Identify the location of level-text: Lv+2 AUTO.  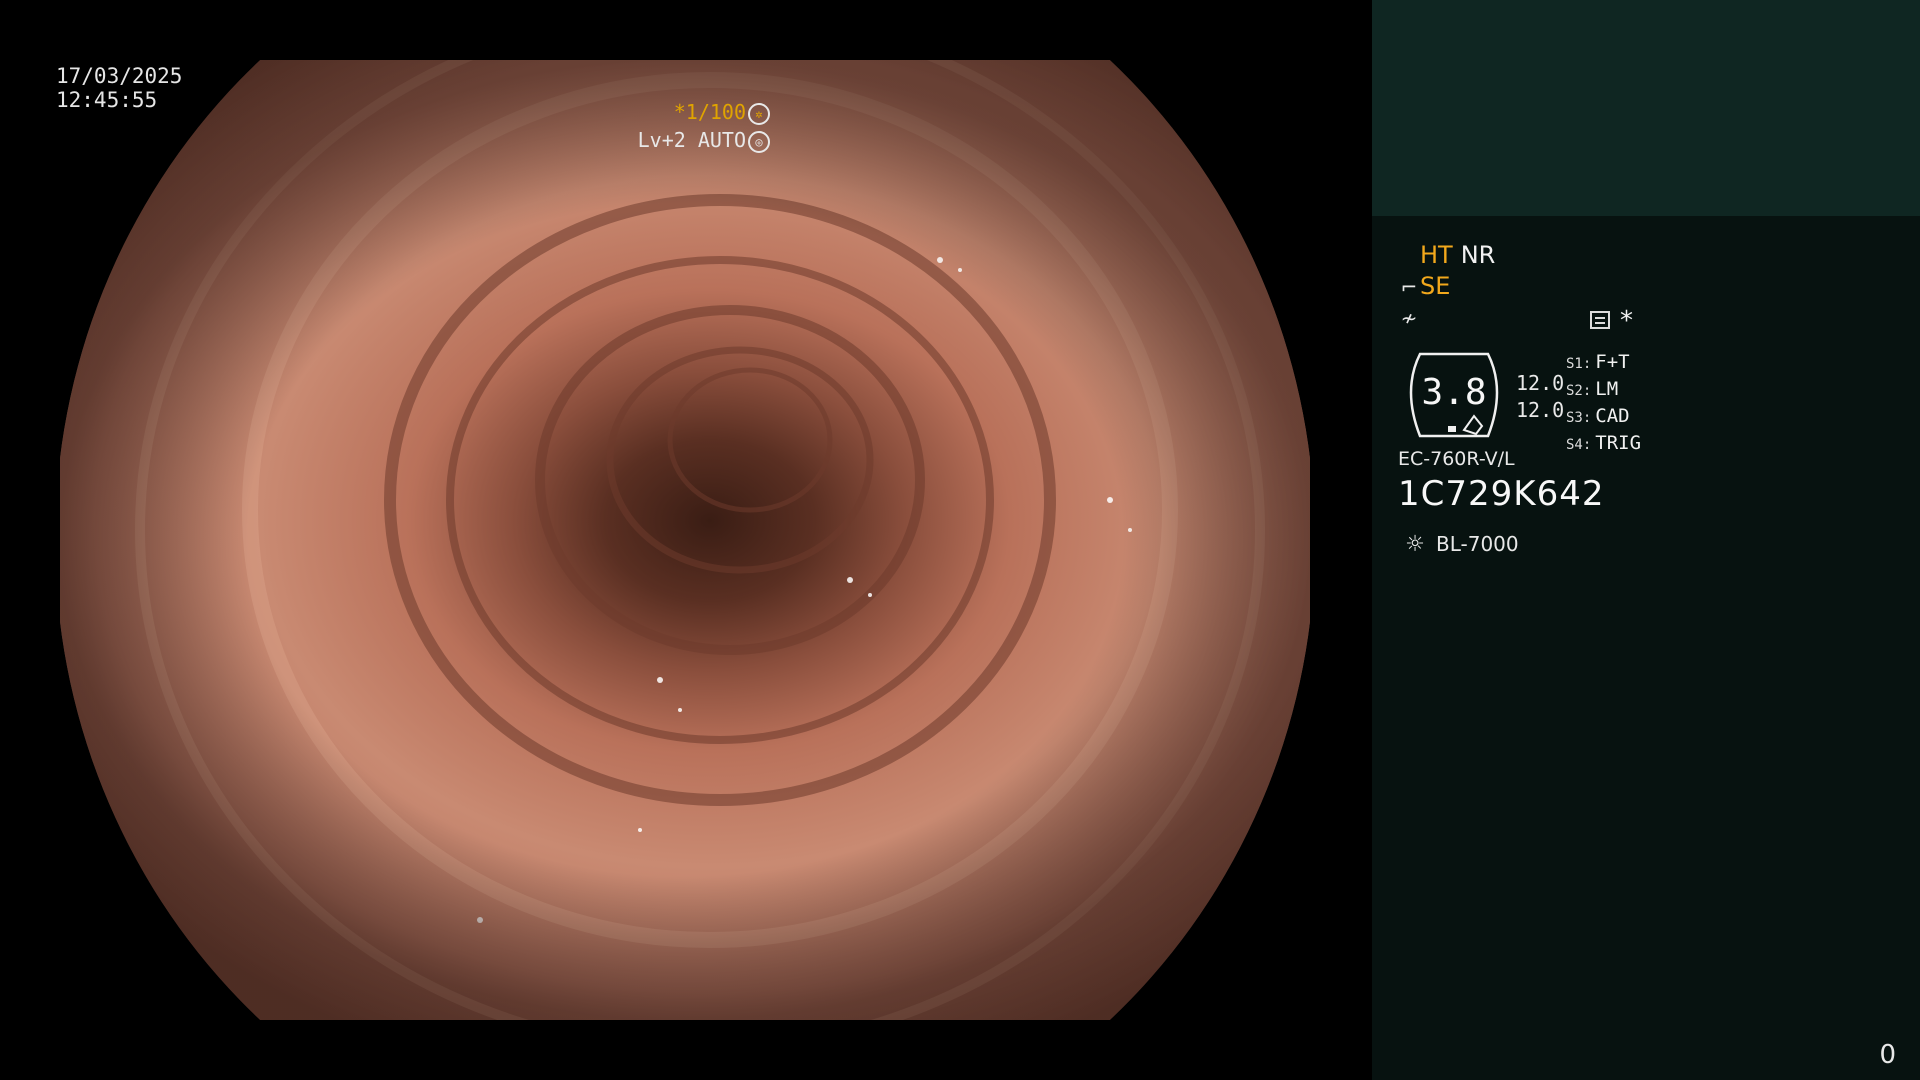
(691, 140).